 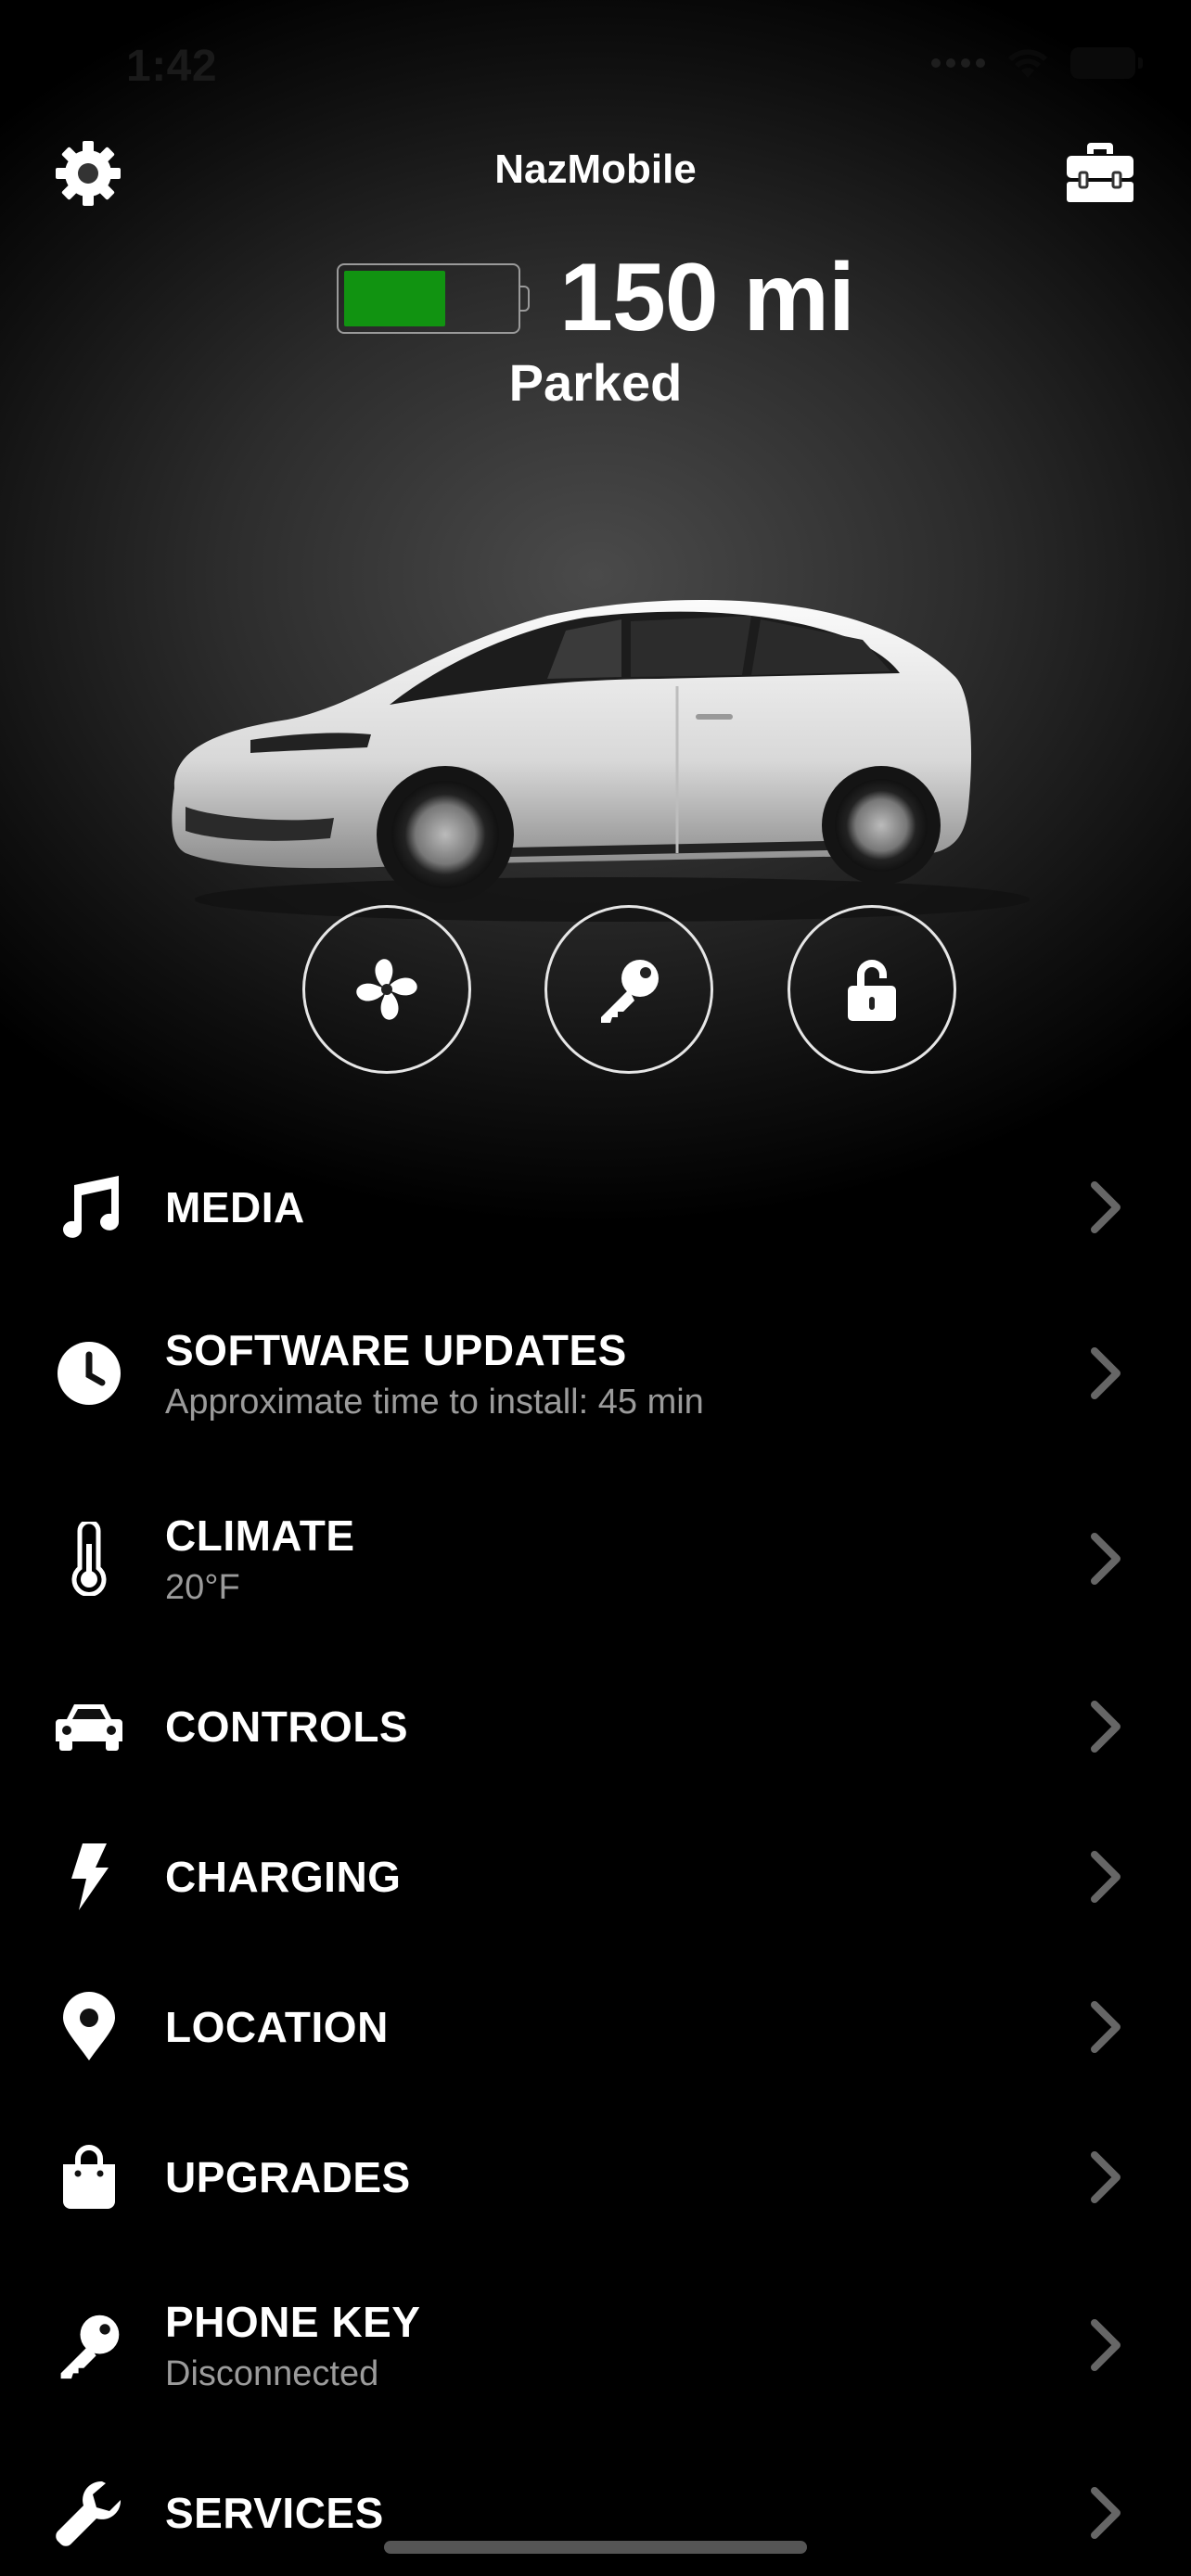 I want to click on key-button, so click(x=628, y=990).